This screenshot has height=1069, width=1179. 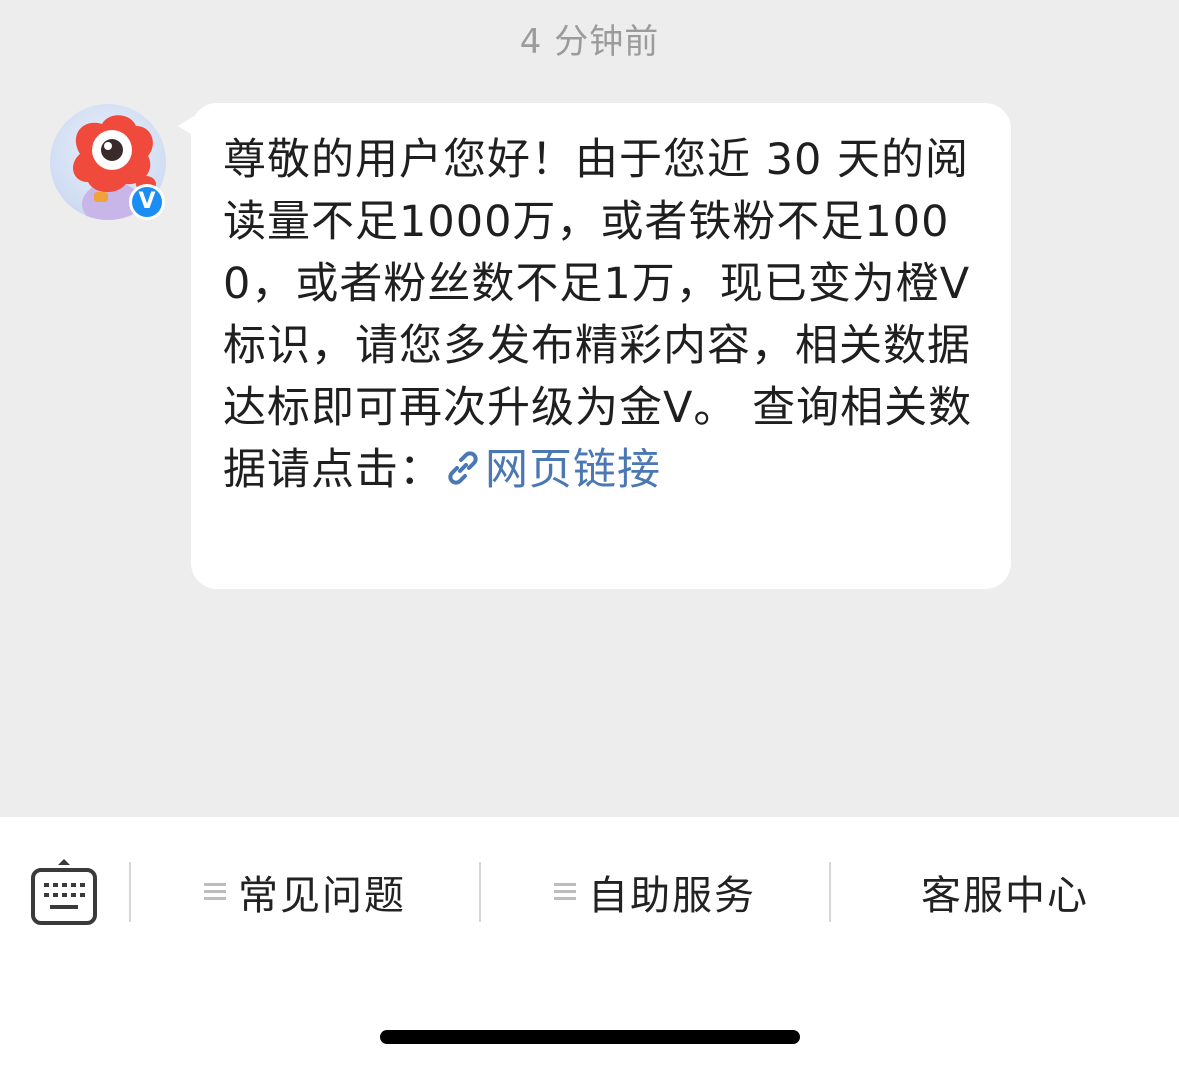 What do you see at coordinates (322, 896) in the screenshot?
I see `faq-button-label: 常见问题` at bounding box center [322, 896].